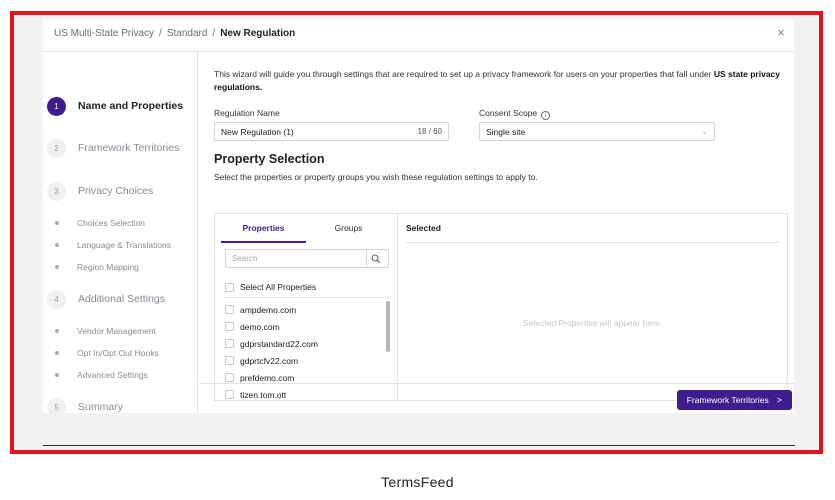 Image resolution: width=835 pixels, height=500 pixels. Describe the element at coordinates (388, 326) in the screenshot. I see `list-scrollbar` at that location.